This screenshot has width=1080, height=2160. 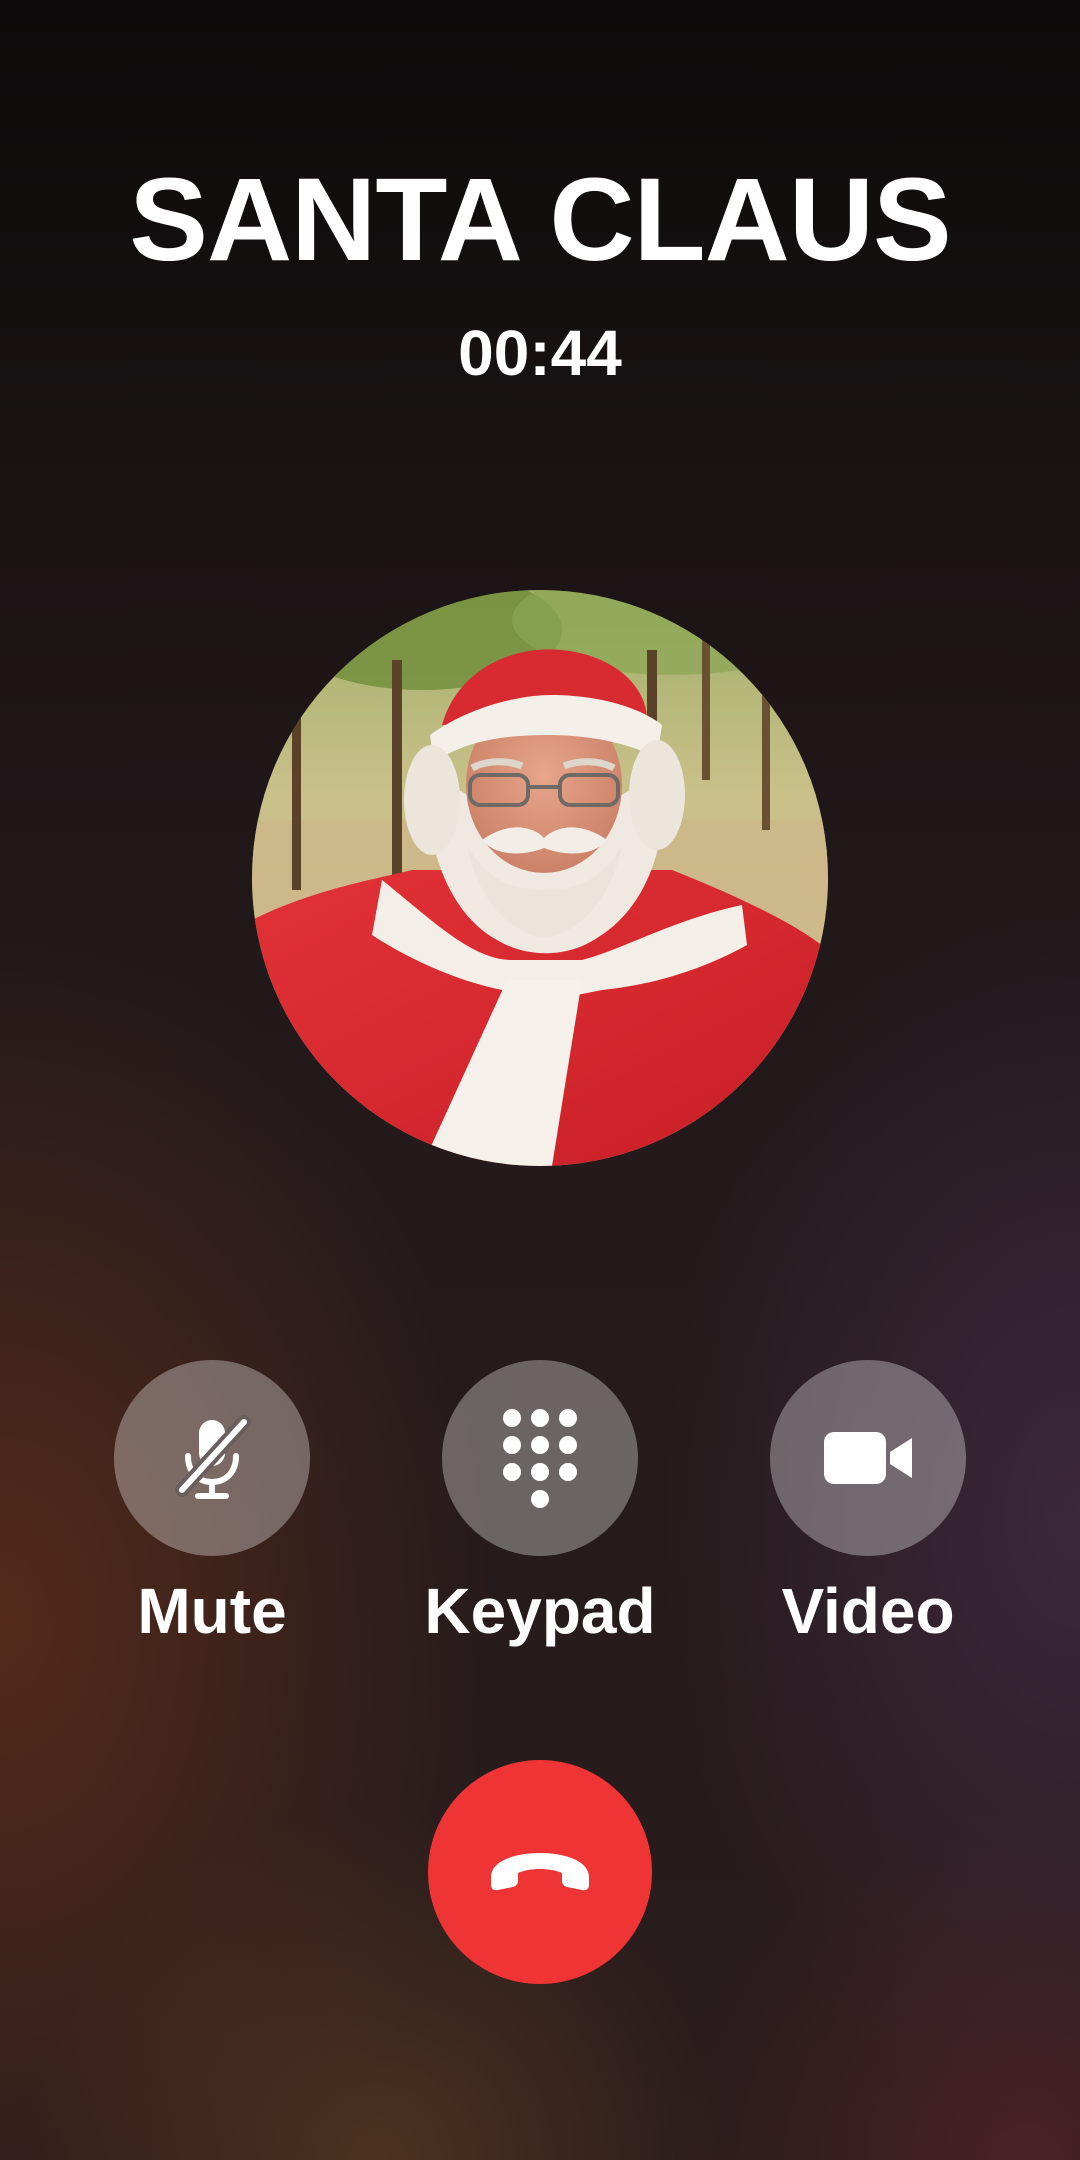 I want to click on end-call-button, so click(x=540, y=1872).